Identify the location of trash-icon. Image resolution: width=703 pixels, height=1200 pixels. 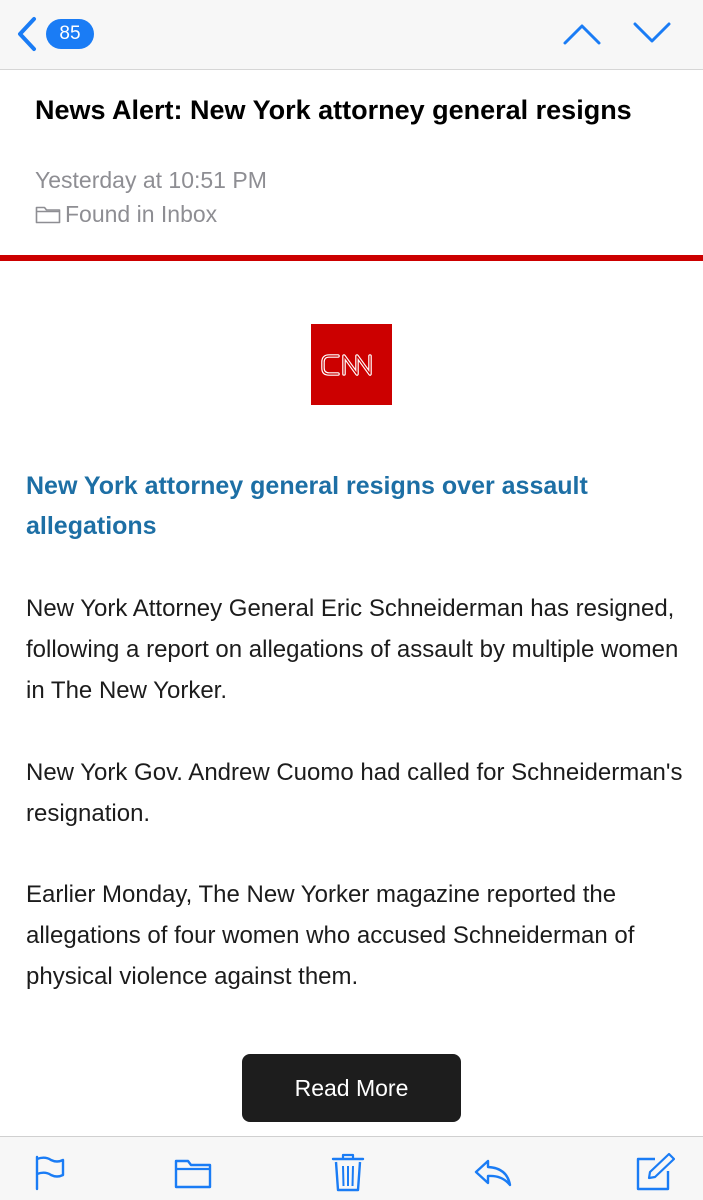
(348, 1172).